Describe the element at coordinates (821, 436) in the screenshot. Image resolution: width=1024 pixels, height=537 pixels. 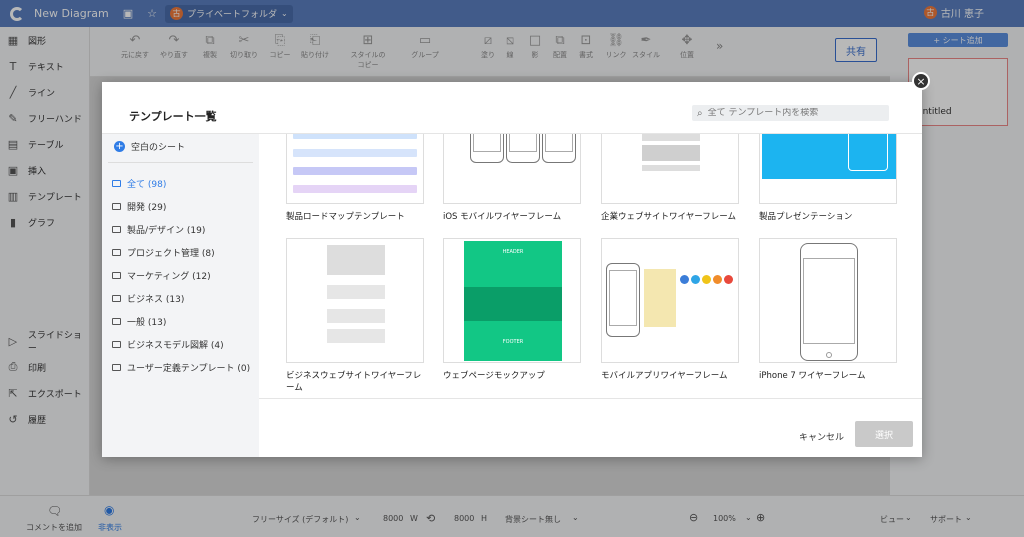
I see `cancel-button: キャンセル` at that location.